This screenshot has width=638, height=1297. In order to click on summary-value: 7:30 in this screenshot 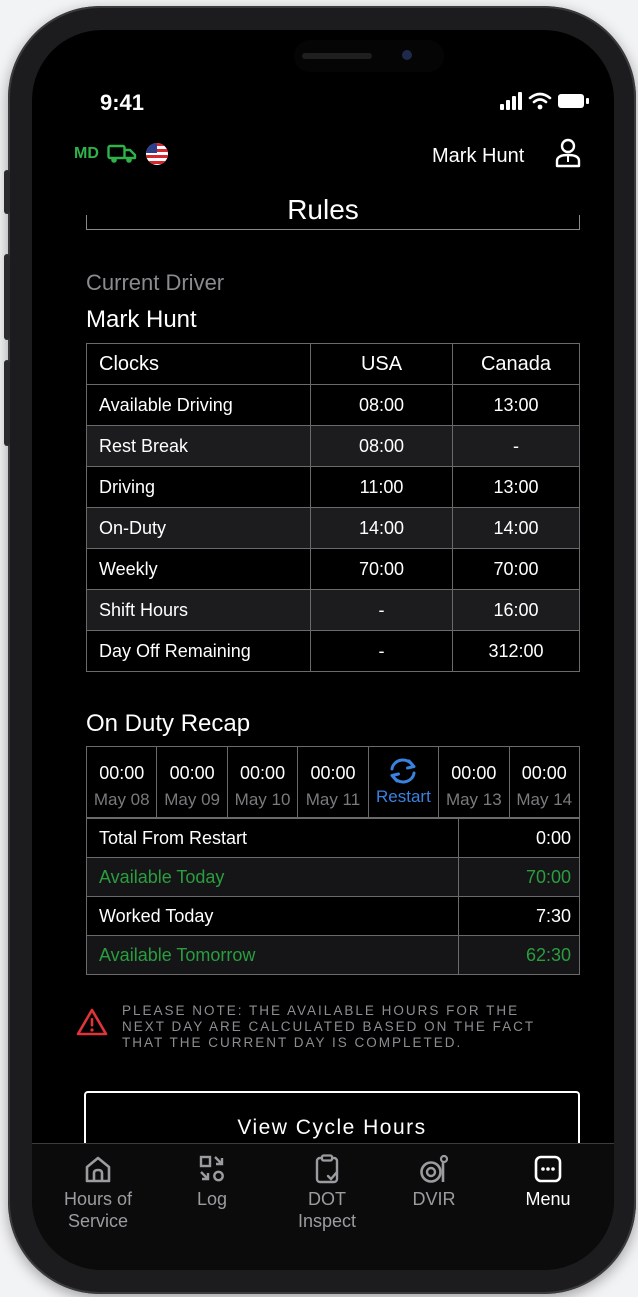, I will do `click(519, 916)`.